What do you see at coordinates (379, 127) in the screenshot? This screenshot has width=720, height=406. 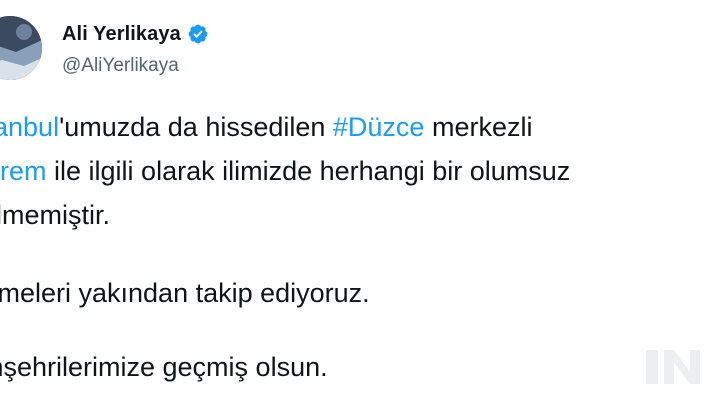 I see `hashtag-link: #Düzce` at bounding box center [379, 127].